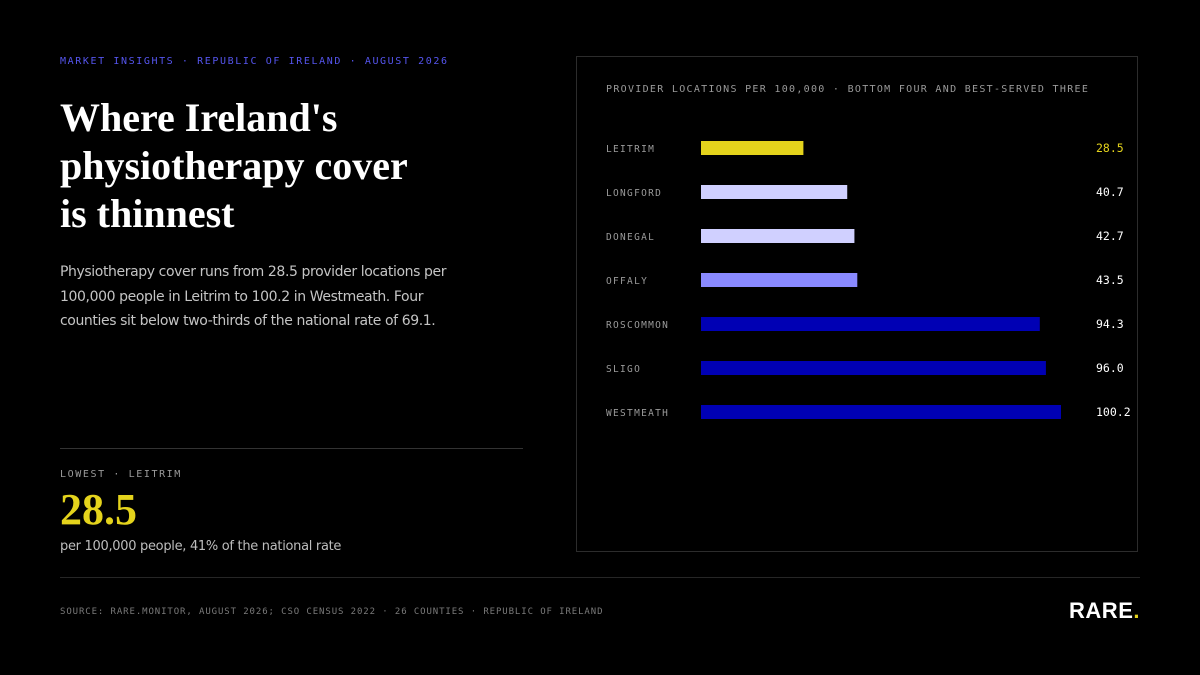  I want to click on value-label: 42.7, so click(1110, 236).